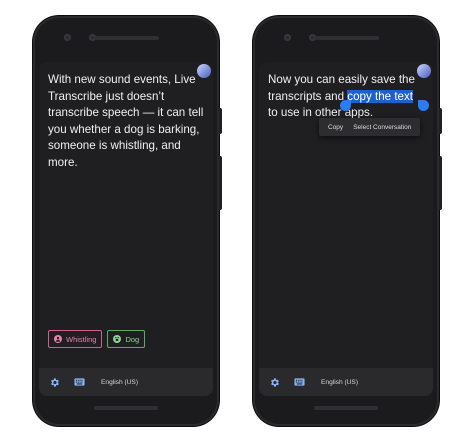  I want to click on copy-menu-item: Copy, so click(335, 127).